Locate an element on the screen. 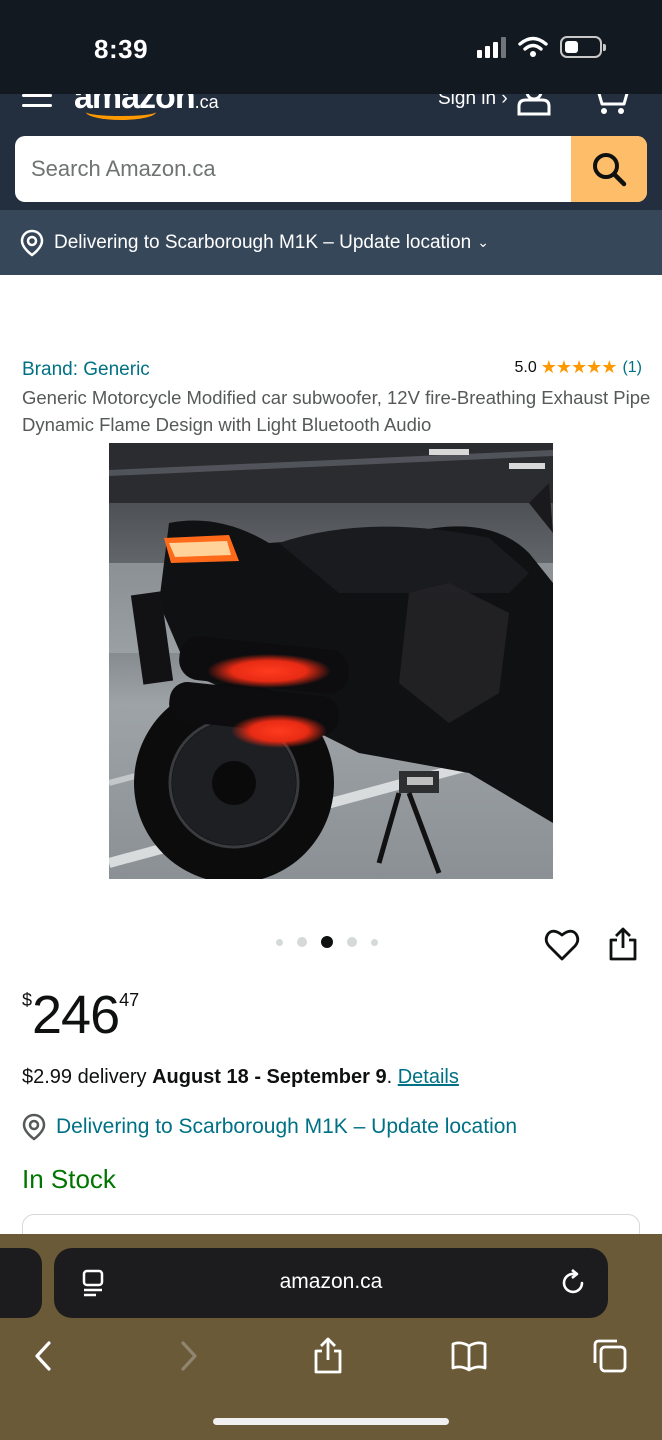 Image resolution: width=662 pixels, height=1440 pixels. user-icon is located at coordinates (534, 105).